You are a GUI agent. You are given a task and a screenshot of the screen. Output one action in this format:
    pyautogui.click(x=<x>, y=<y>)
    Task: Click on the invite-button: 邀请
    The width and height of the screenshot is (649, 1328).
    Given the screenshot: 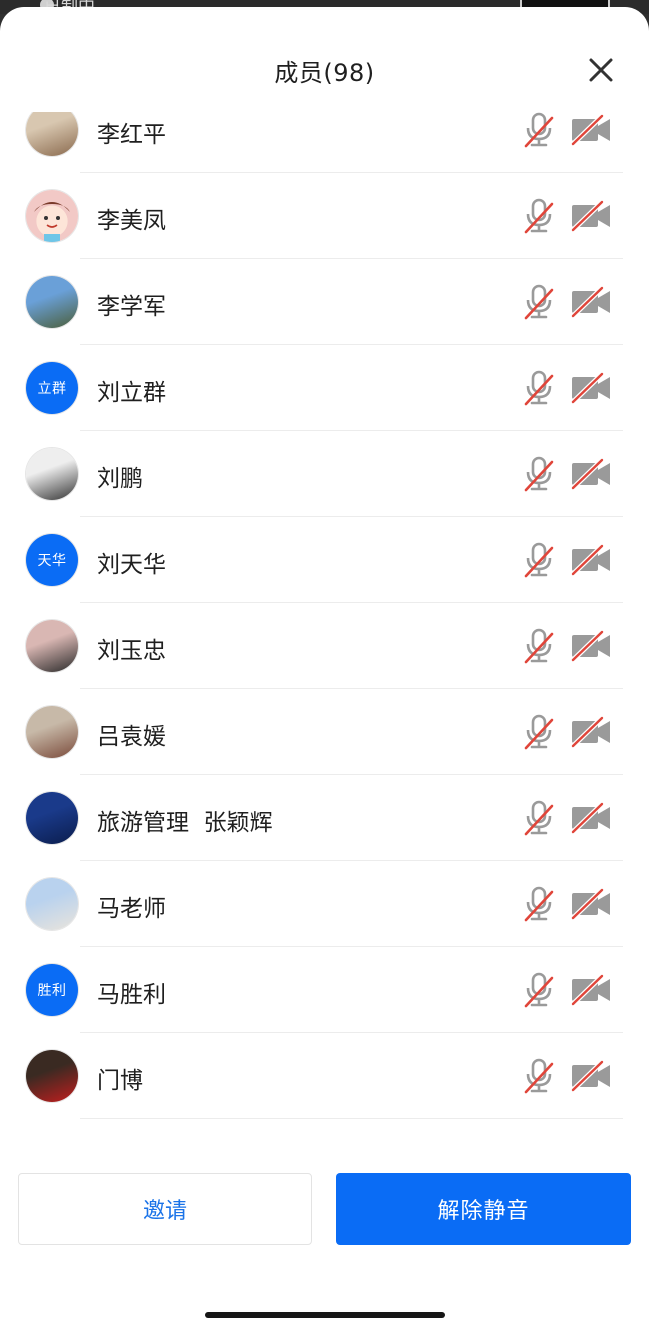 What is the action you would take?
    pyautogui.click(x=165, y=1209)
    